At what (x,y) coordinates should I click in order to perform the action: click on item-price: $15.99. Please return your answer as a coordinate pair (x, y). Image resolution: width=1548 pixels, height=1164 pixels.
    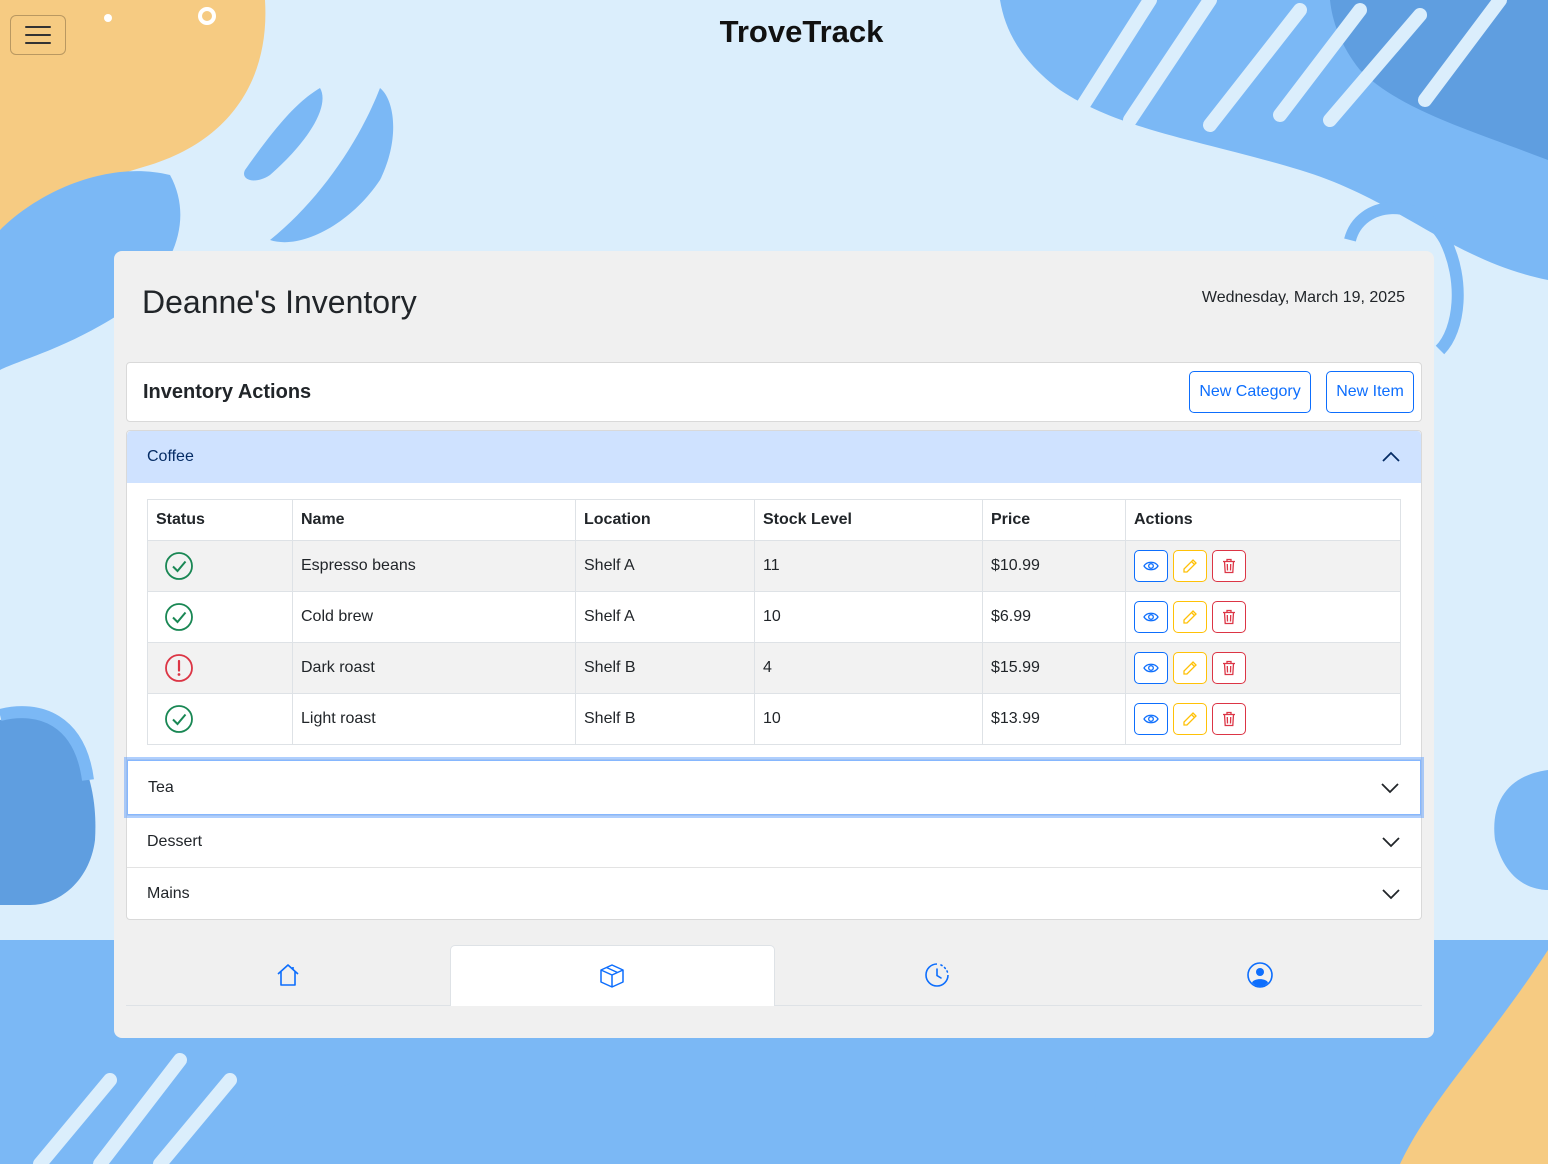
    Looking at the image, I should click on (1054, 668).